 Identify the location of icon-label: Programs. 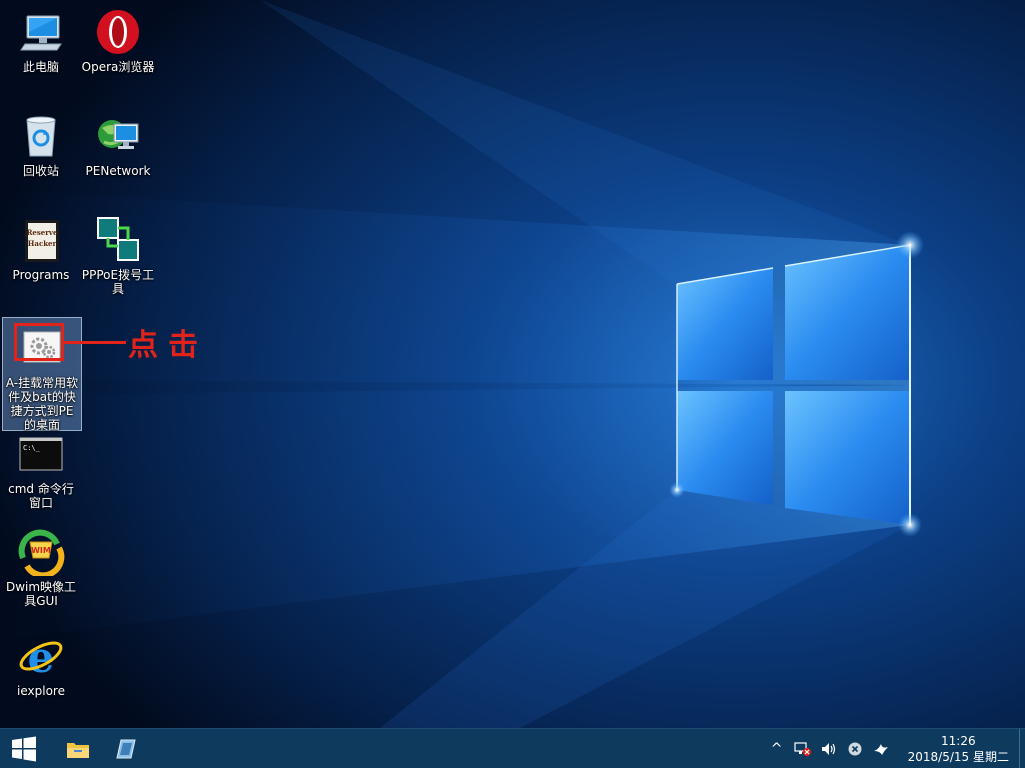
(41, 275).